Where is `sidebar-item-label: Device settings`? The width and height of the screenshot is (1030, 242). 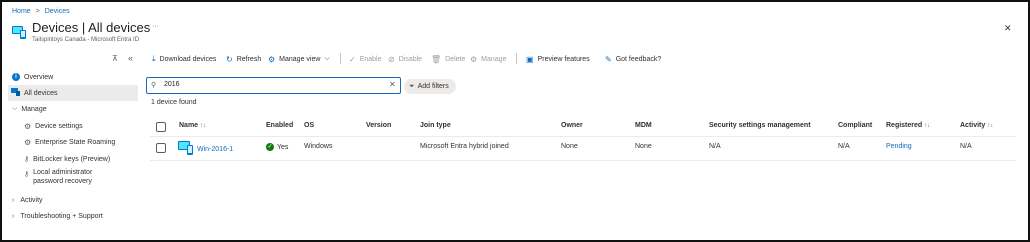 sidebar-item-label: Device settings is located at coordinates (59, 126).